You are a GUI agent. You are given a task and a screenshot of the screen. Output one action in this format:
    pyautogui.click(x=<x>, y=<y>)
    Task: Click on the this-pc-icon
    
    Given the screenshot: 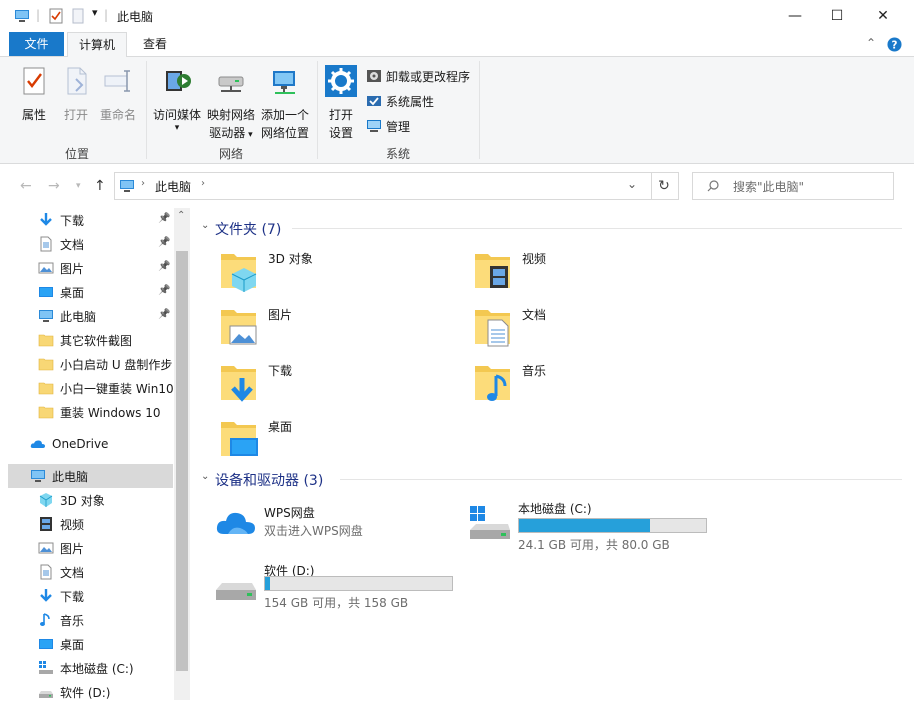 What is the action you would take?
    pyautogui.click(x=127, y=186)
    